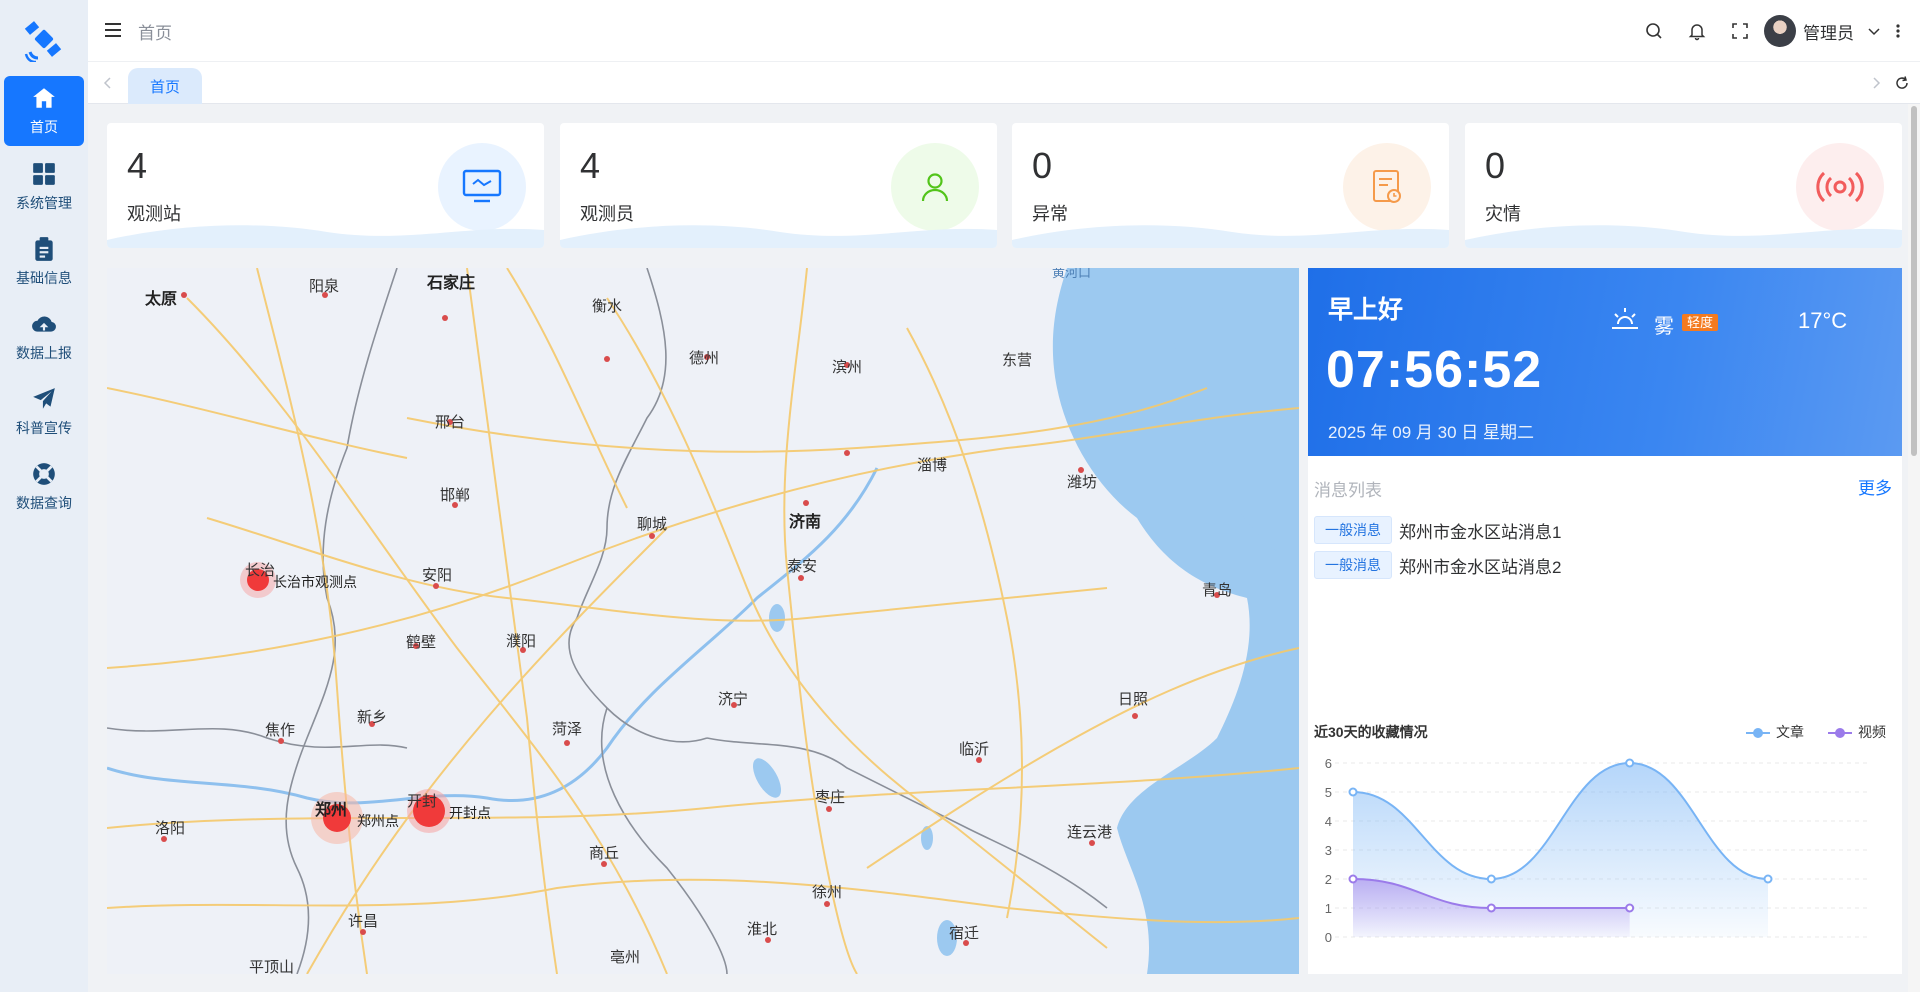 Image resolution: width=1920 pixels, height=992 pixels. Describe the element at coordinates (1874, 31) in the screenshot. I see `chevron-down-icon` at that location.